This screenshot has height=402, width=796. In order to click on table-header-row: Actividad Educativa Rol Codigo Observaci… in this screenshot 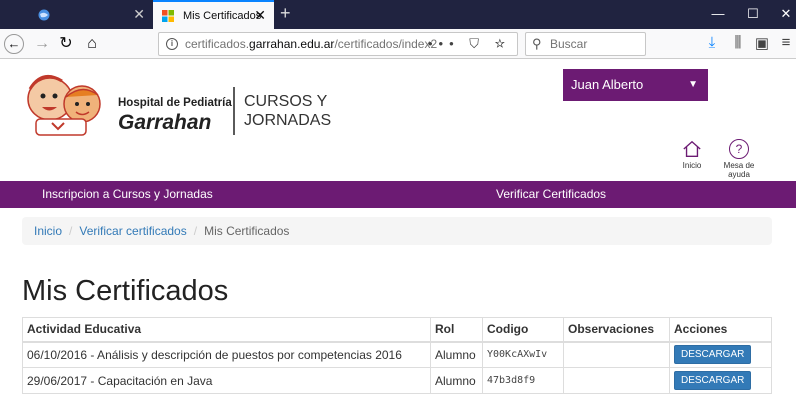, I will do `click(397, 330)`.